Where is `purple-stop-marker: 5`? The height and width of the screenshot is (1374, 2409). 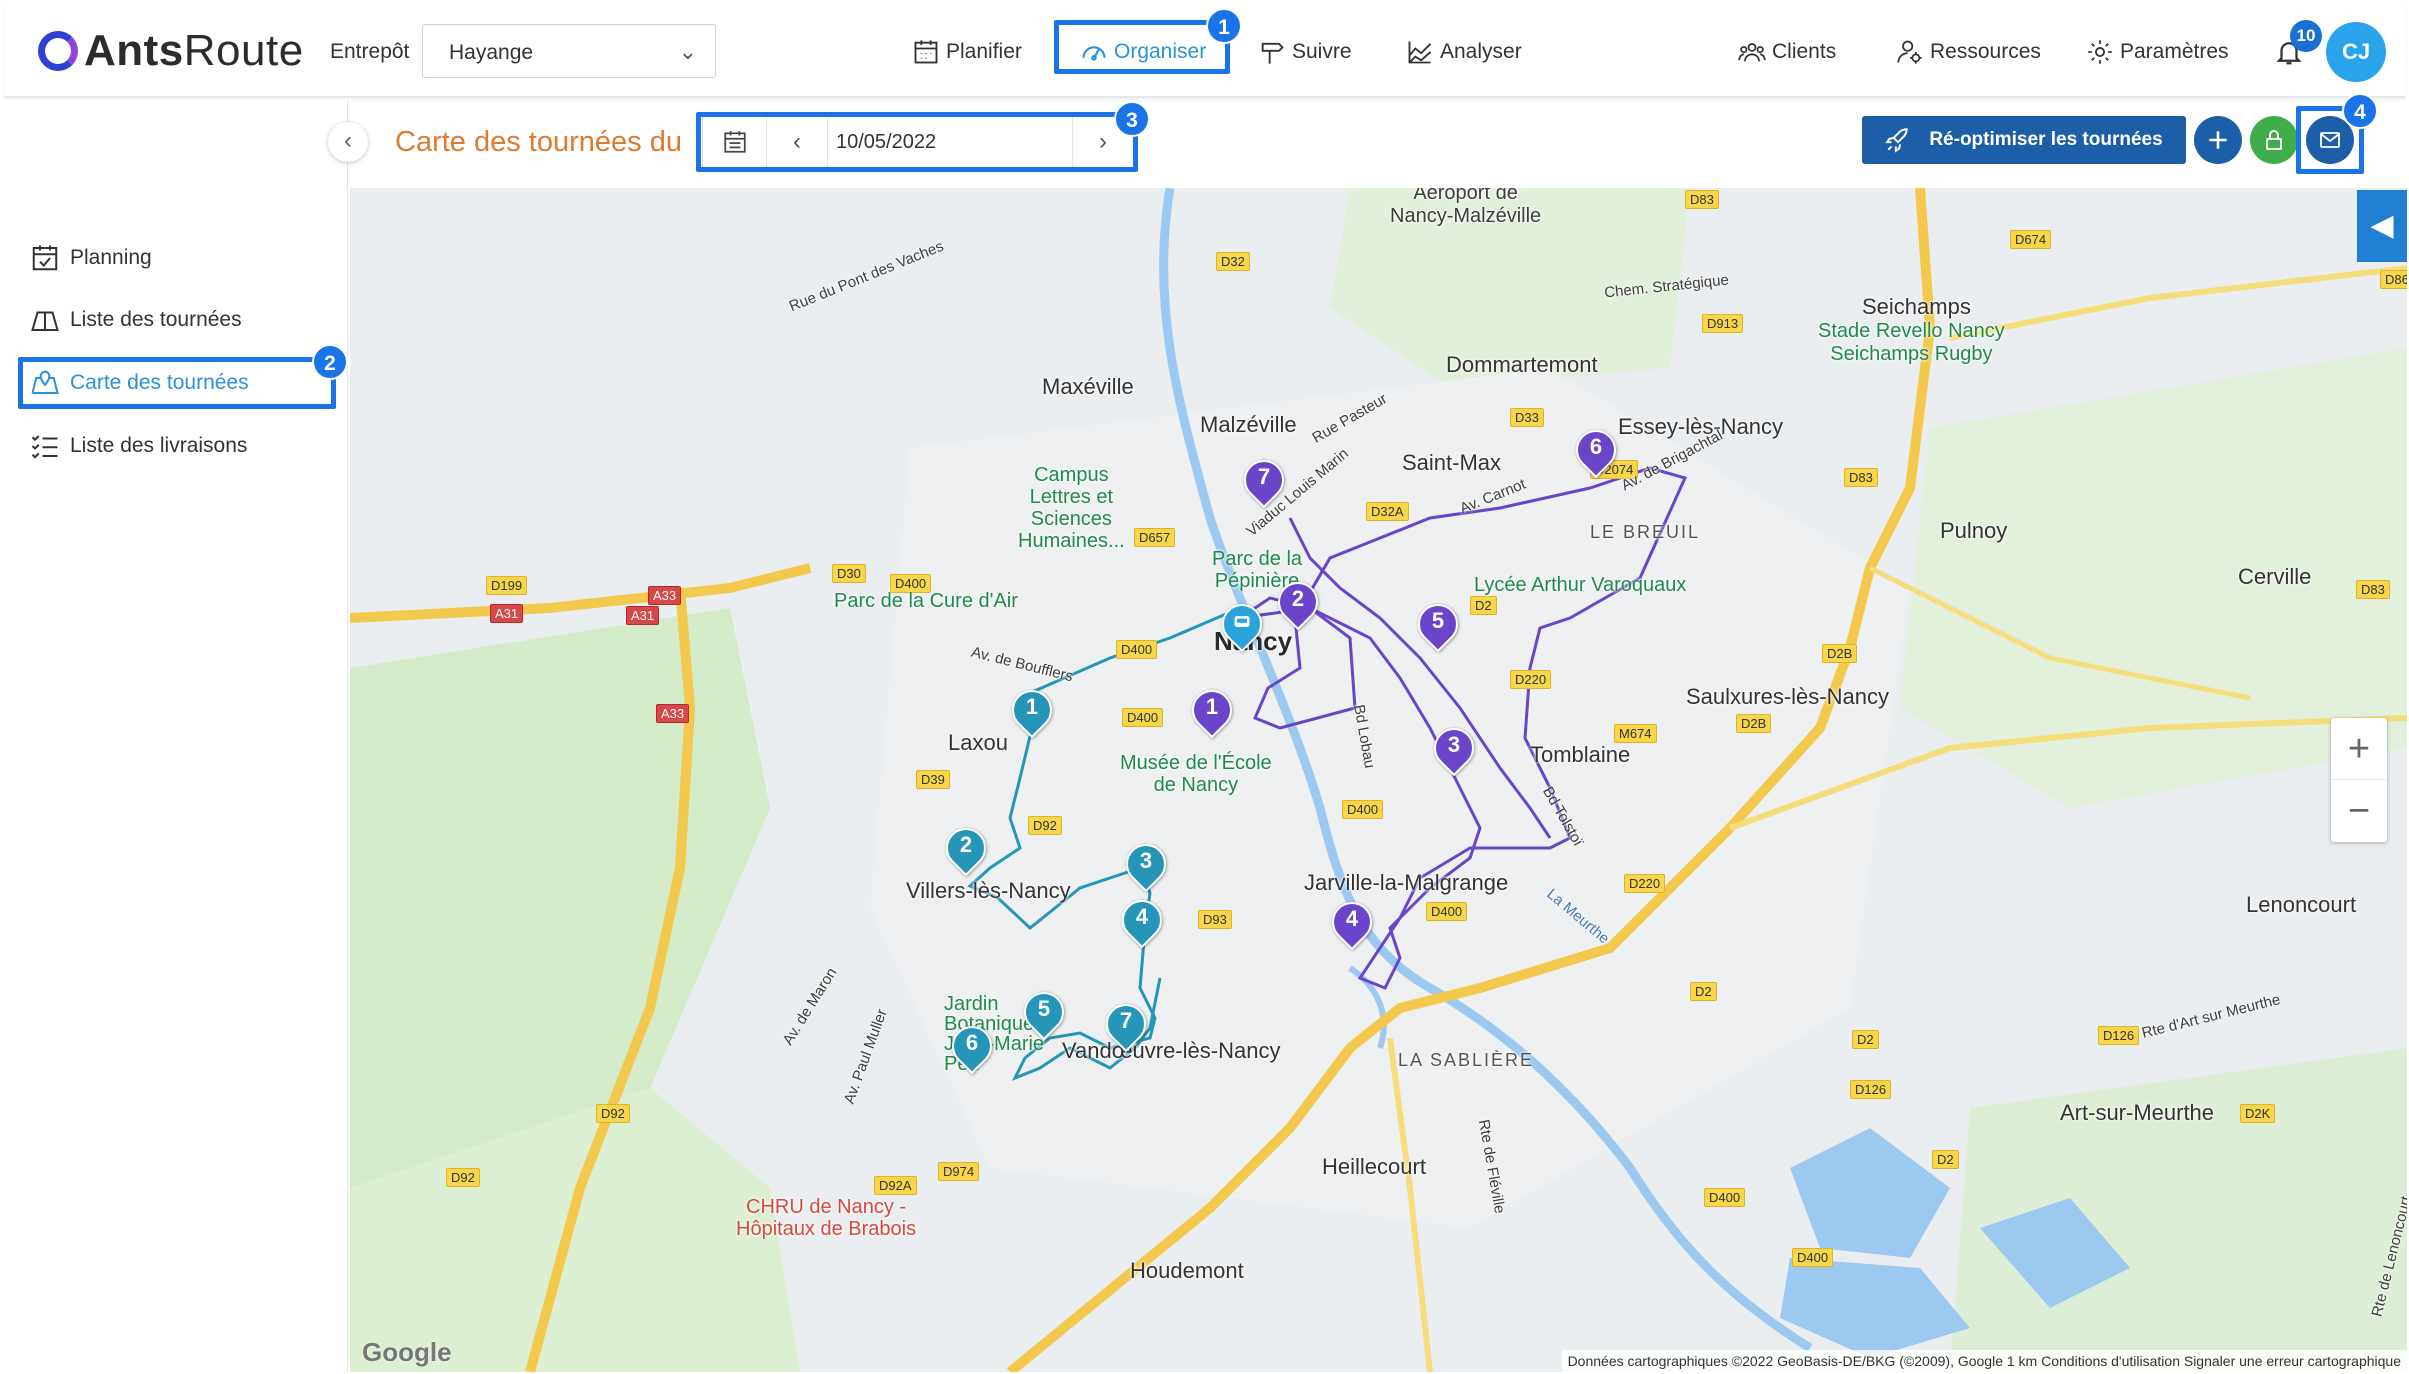 purple-stop-marker: 5 is located at coordinates (1438, 625).